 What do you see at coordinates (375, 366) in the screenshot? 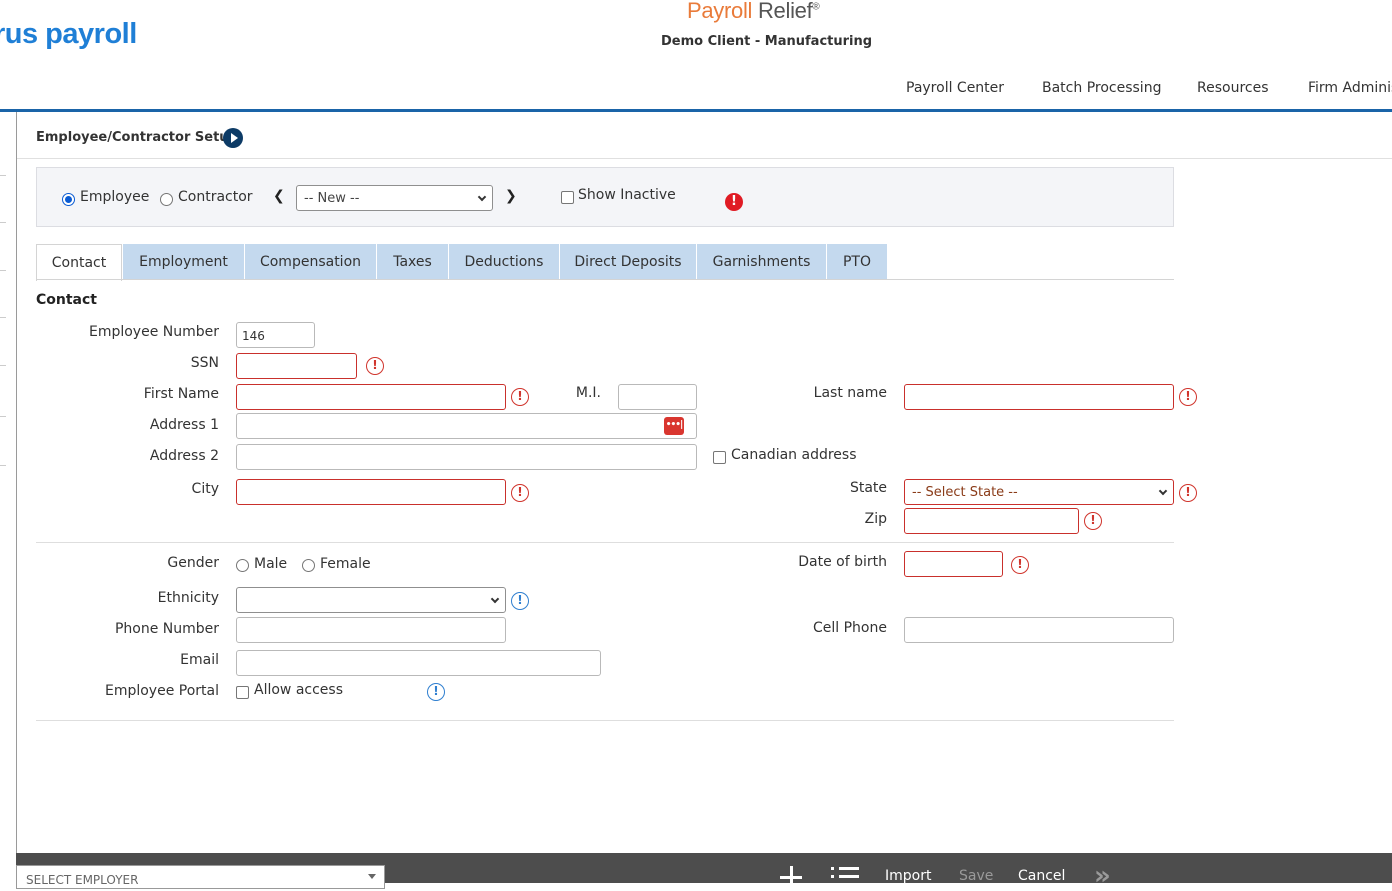
I see `ssn-alert-icon: !` at bounding box center [375, 366].